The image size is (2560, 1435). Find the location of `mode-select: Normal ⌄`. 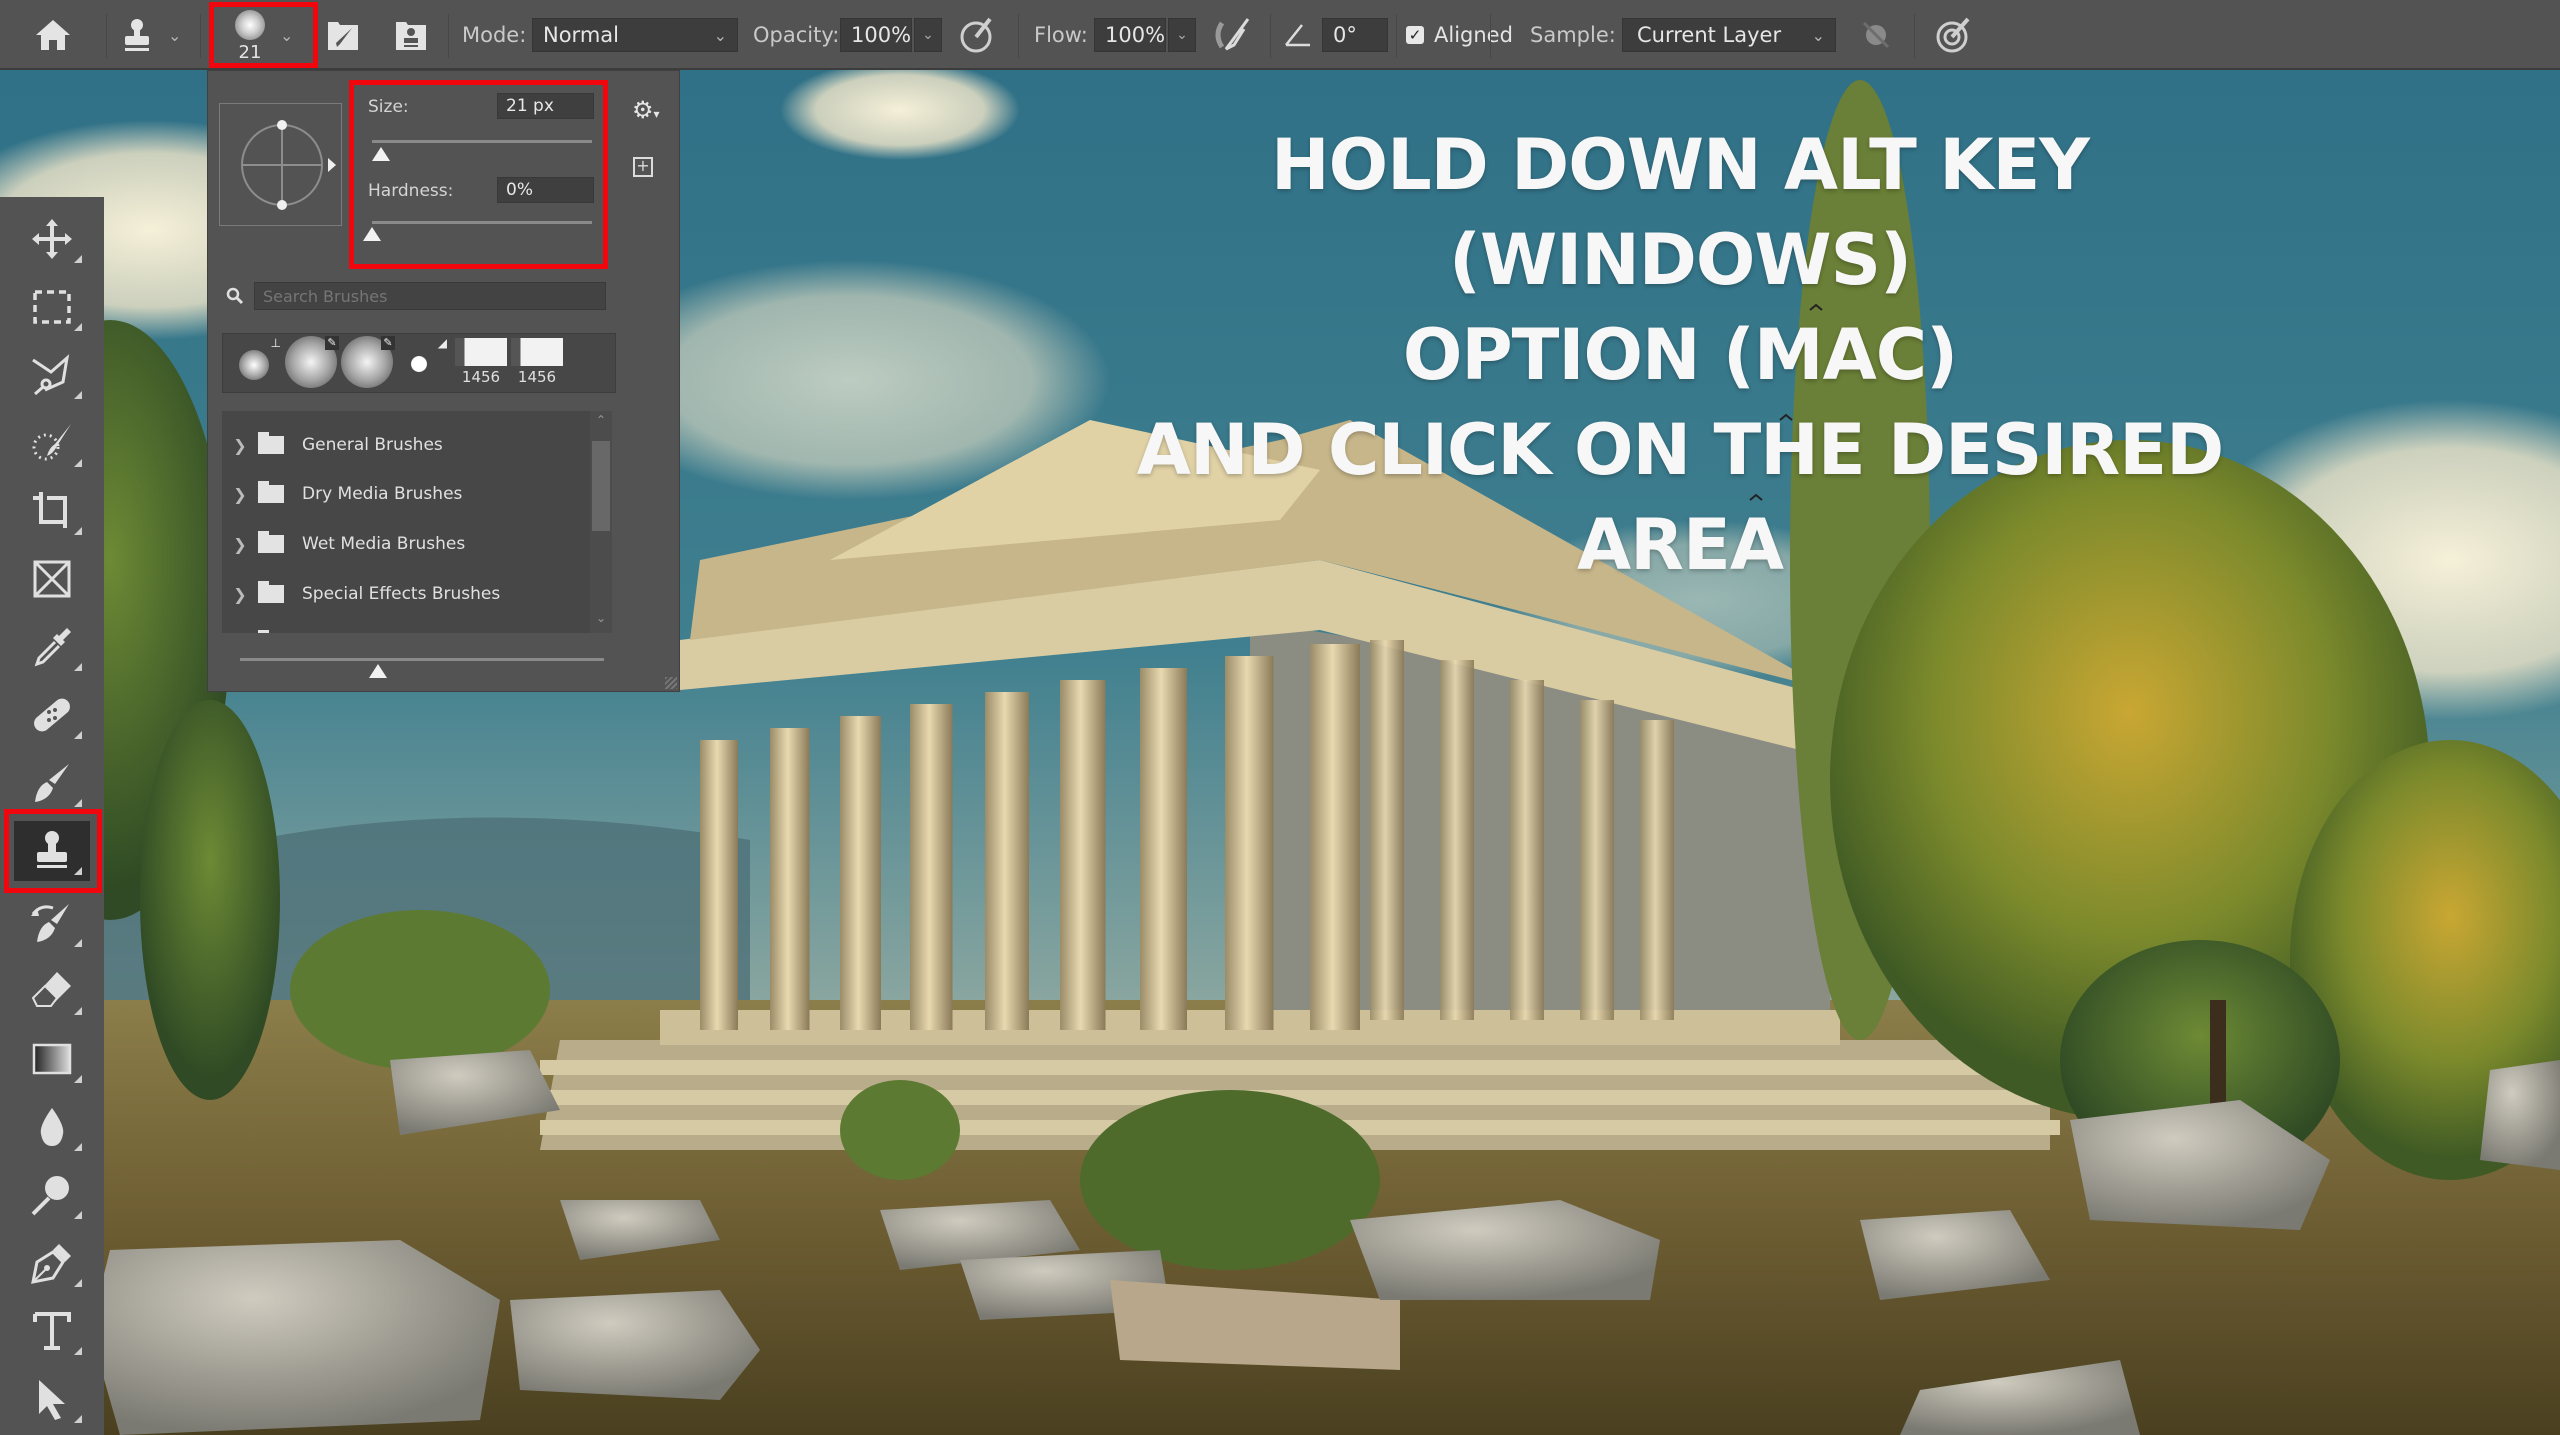

mode-select: Normal ⌄ is located at coordinates (635, 35).